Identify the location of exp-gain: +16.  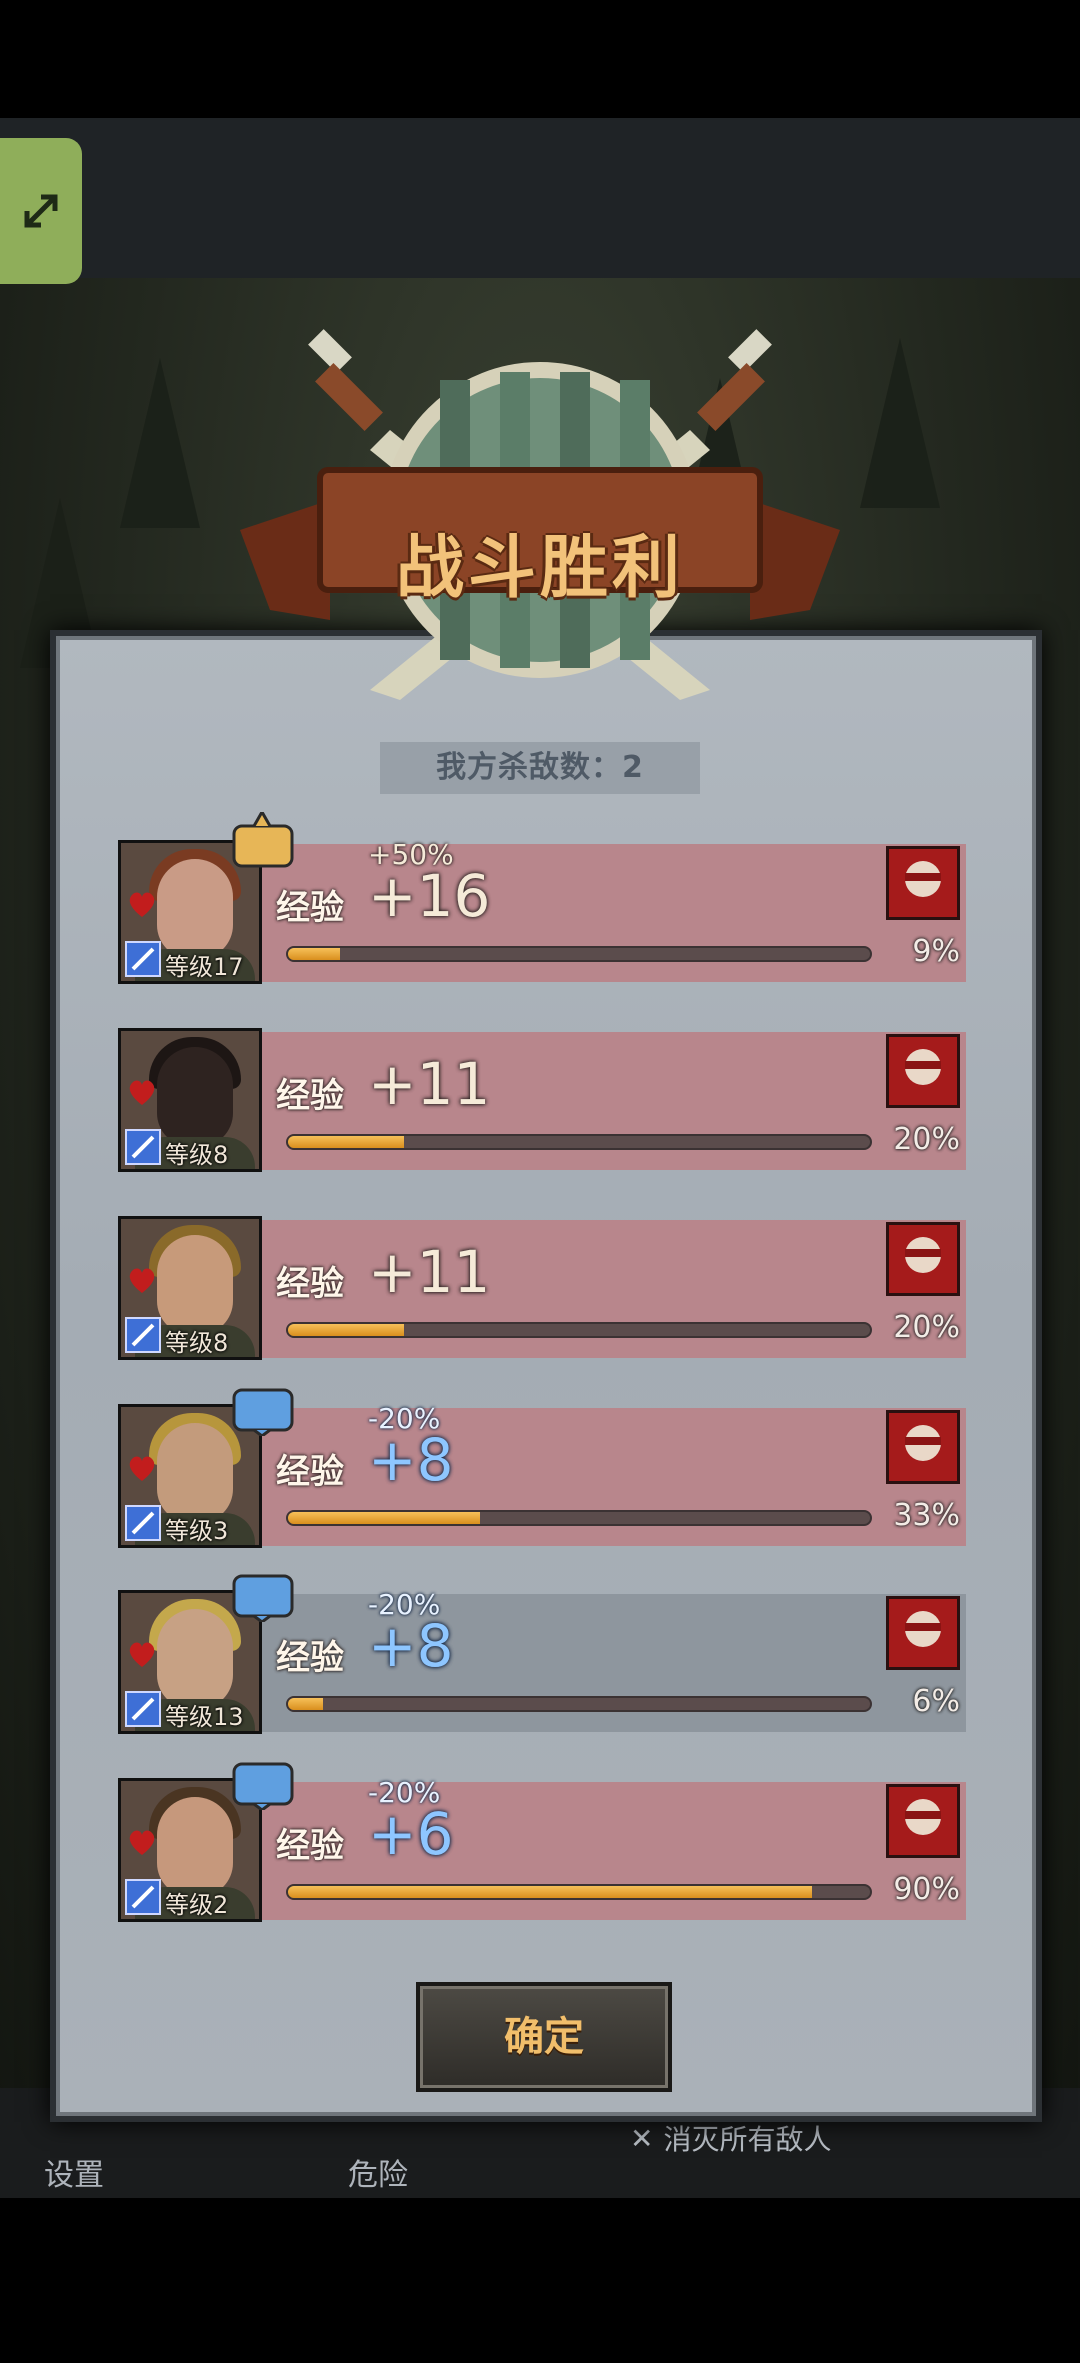
(429, 896).